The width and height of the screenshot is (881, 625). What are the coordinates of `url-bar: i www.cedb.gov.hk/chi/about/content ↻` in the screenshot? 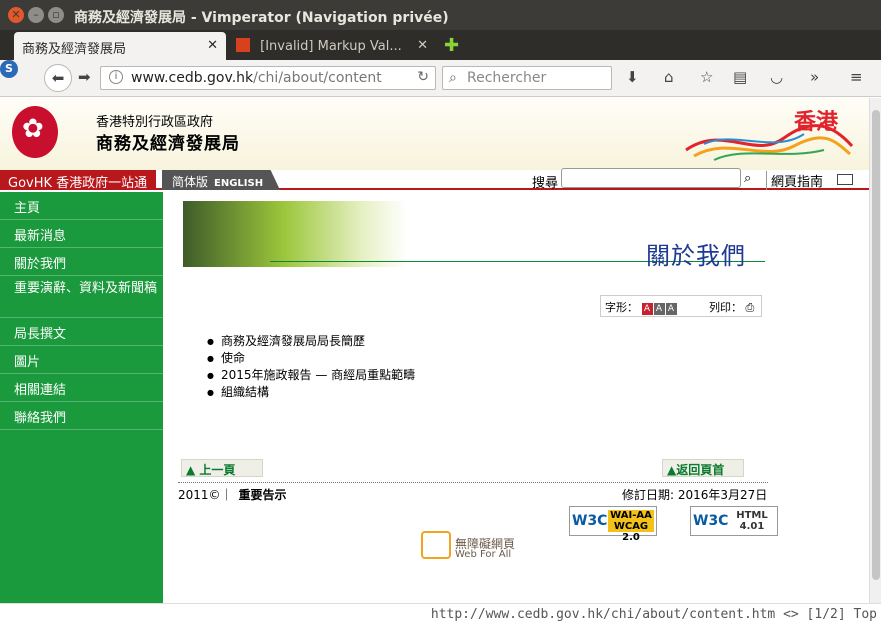 It's located at (268, 78).